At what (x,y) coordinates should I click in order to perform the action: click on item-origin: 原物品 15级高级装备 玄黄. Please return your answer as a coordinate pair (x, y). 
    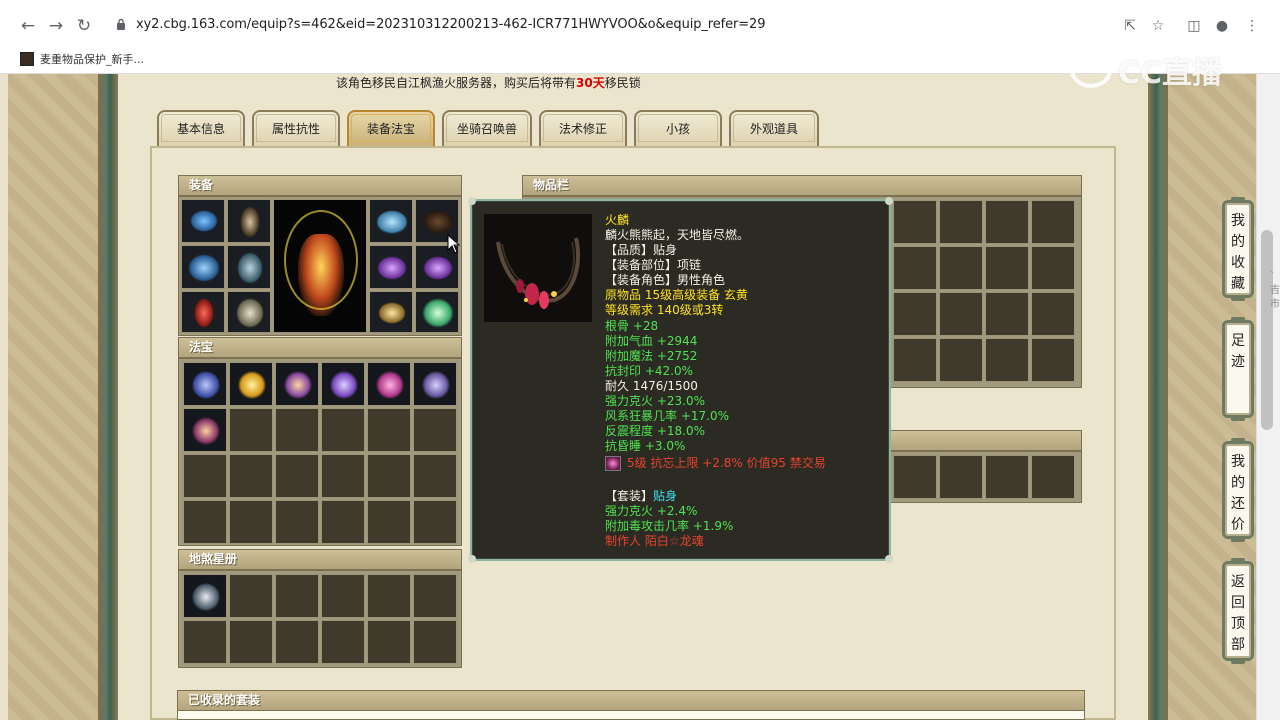
    Looking at the image, I should click on (676, 295).